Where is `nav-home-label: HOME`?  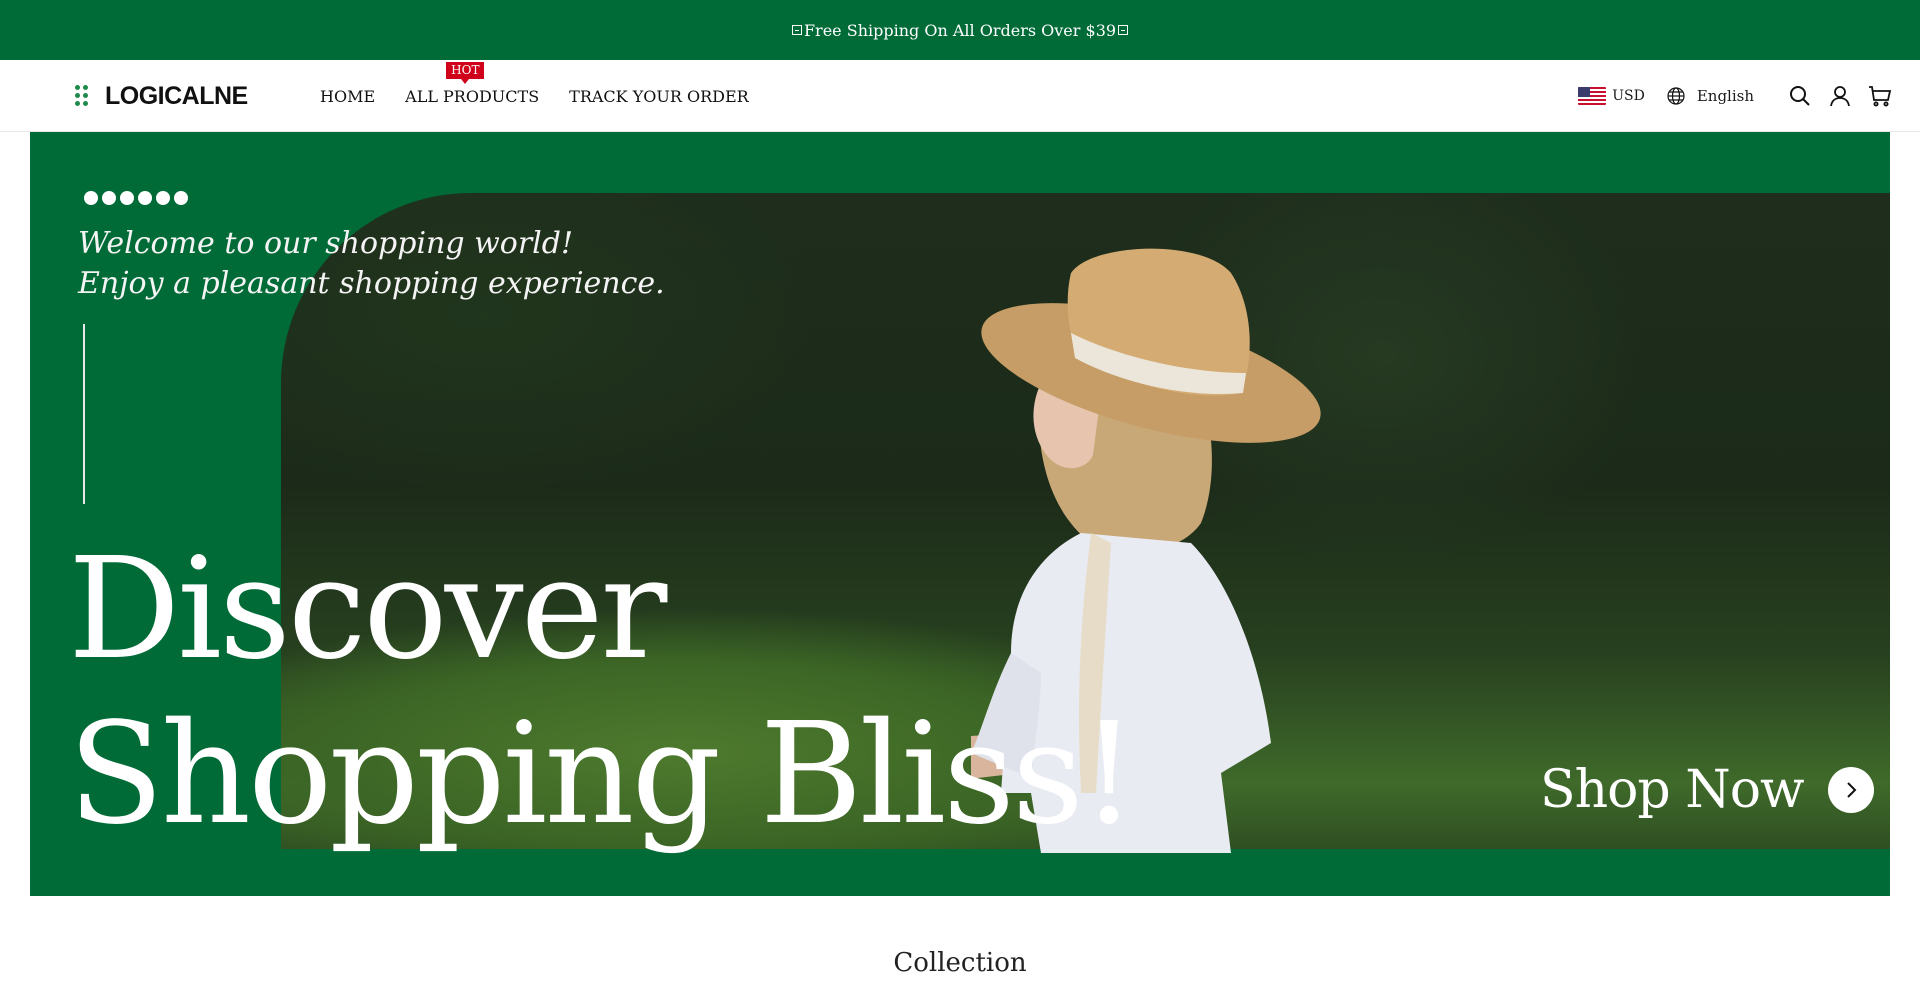 nav-home-label: HOME is located at coordinates (348, 96).